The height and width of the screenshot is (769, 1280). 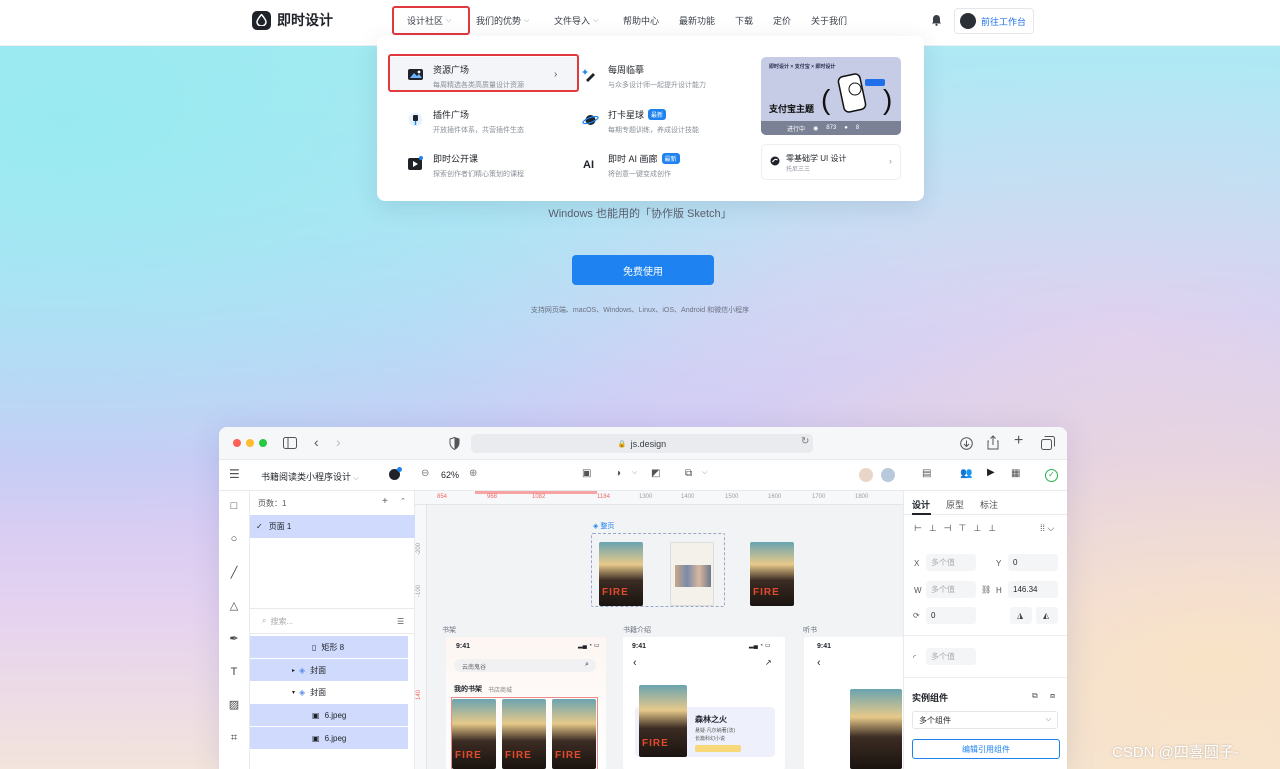 I want to click on course-card: 零基础学 UI 设计 托尼三三 ›, so click(x=831, y=162).